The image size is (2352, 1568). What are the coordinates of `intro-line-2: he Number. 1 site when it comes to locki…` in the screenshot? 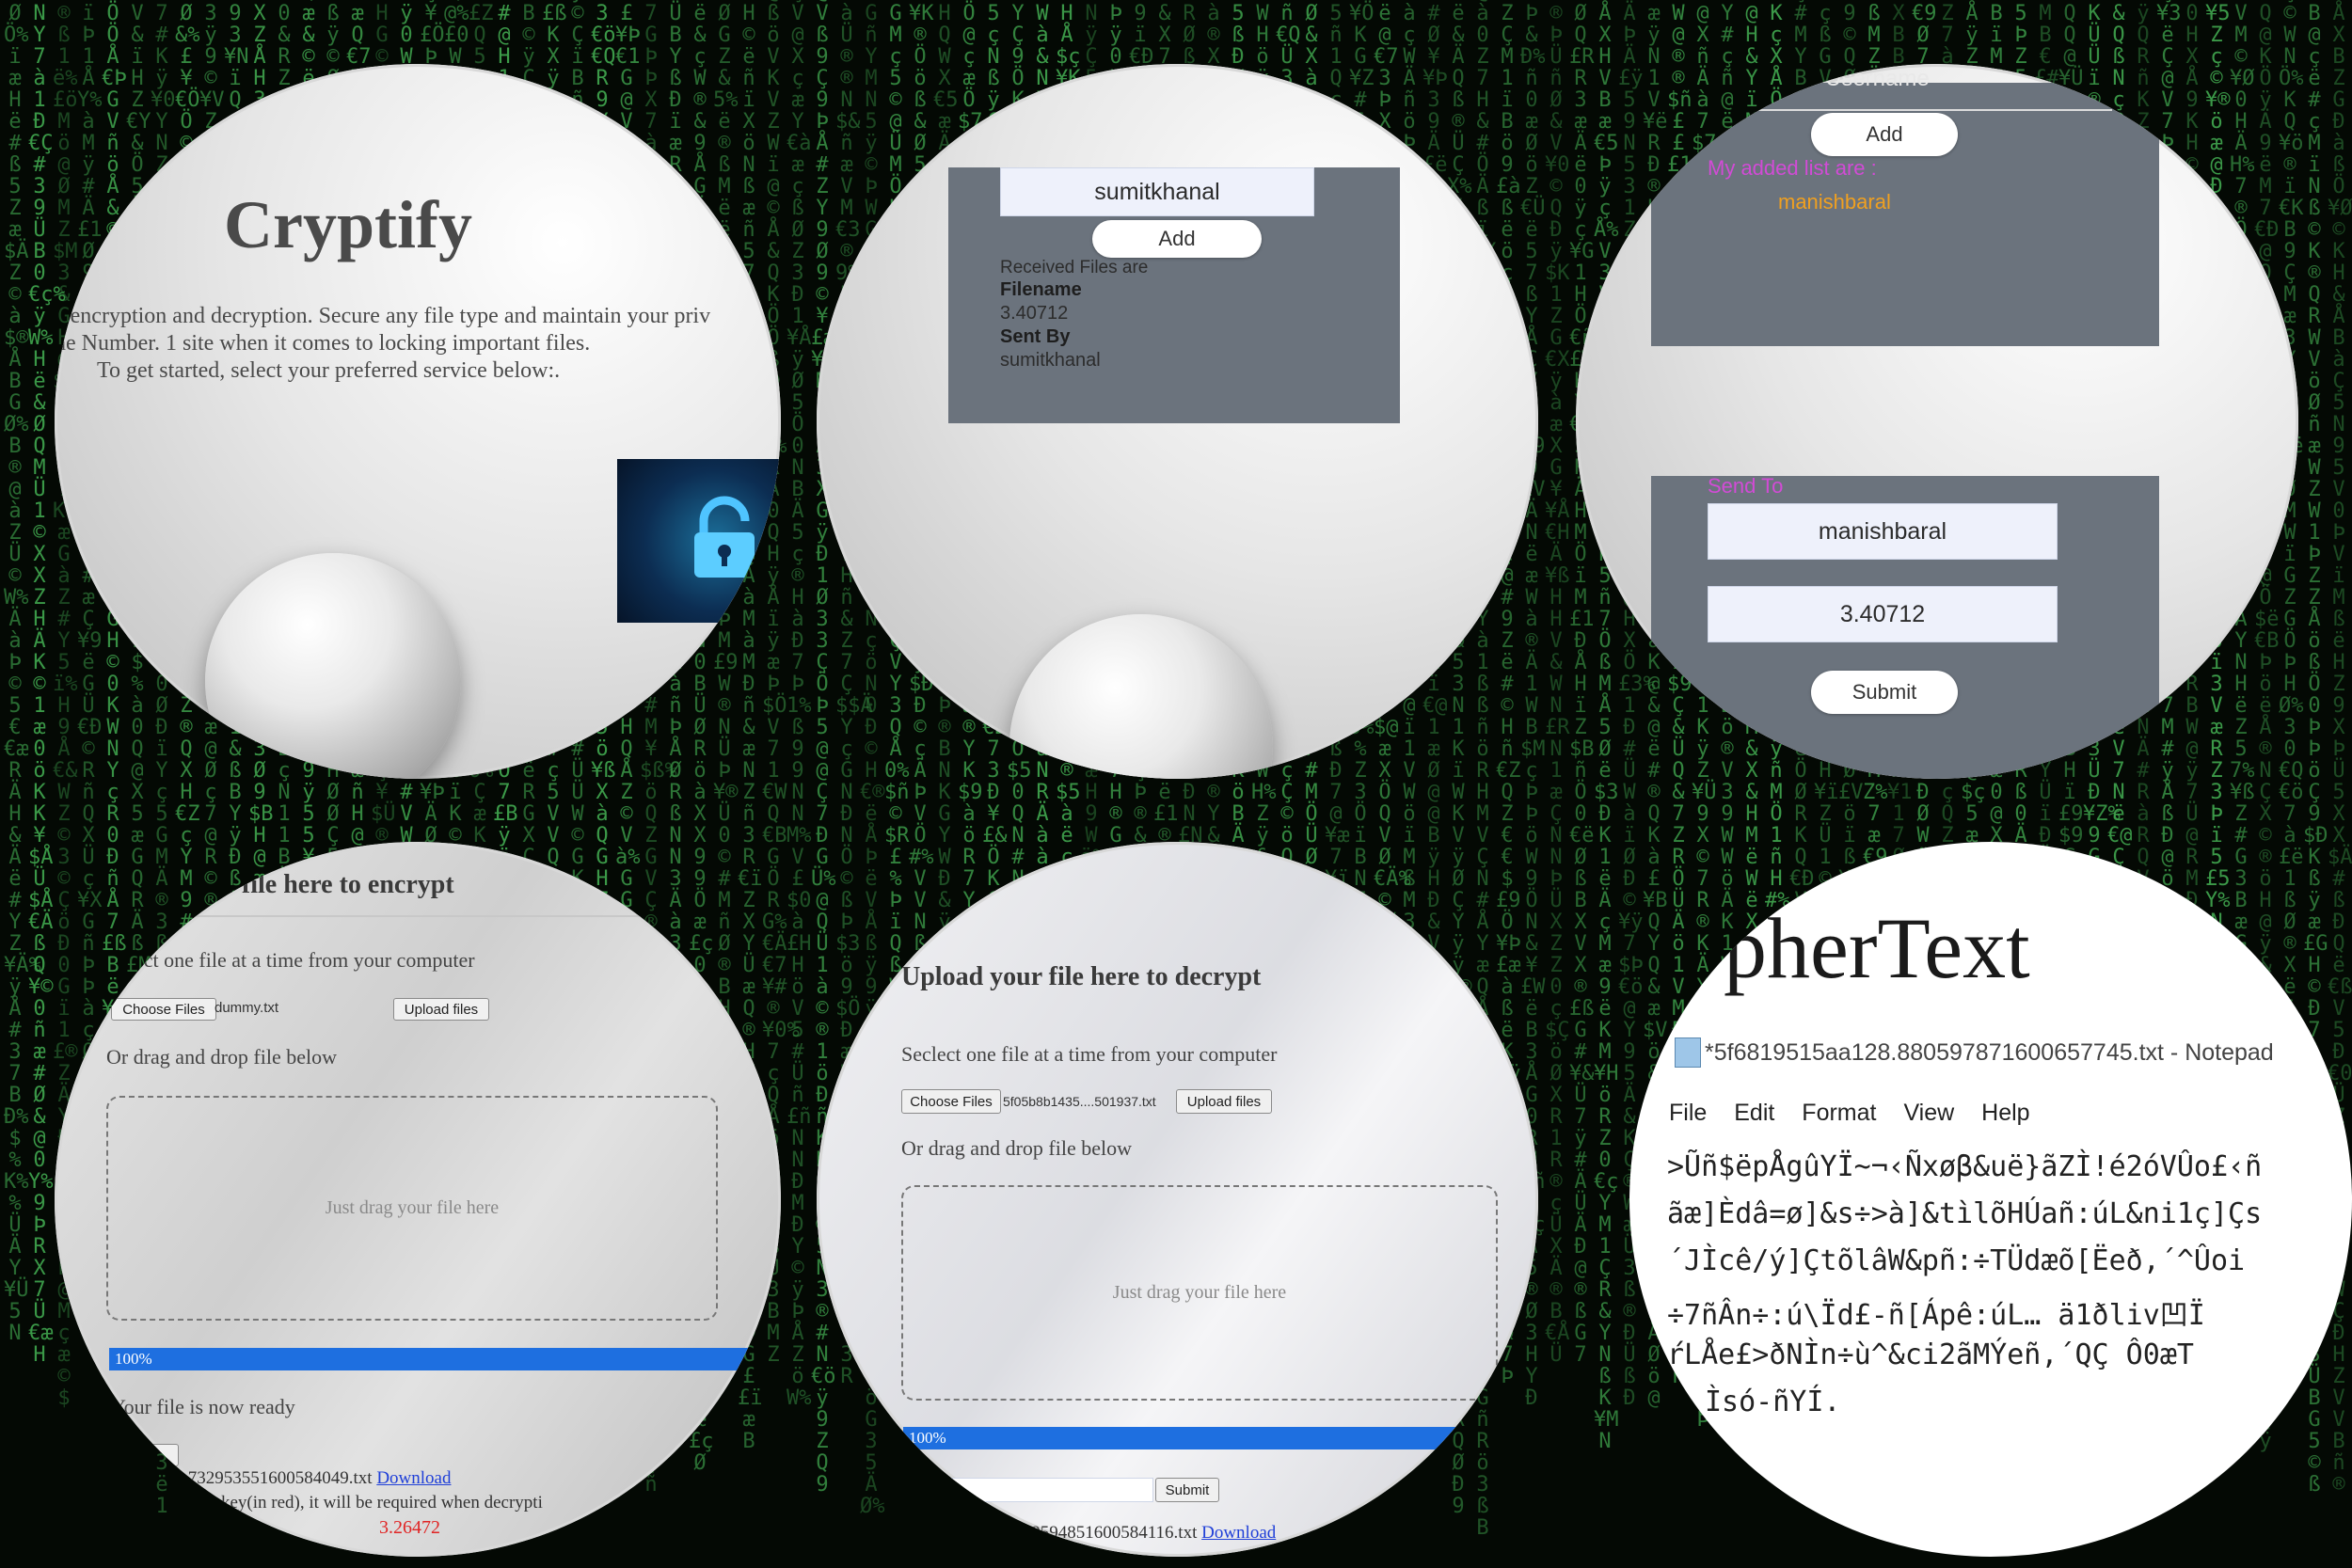 It's located at (323, 343).